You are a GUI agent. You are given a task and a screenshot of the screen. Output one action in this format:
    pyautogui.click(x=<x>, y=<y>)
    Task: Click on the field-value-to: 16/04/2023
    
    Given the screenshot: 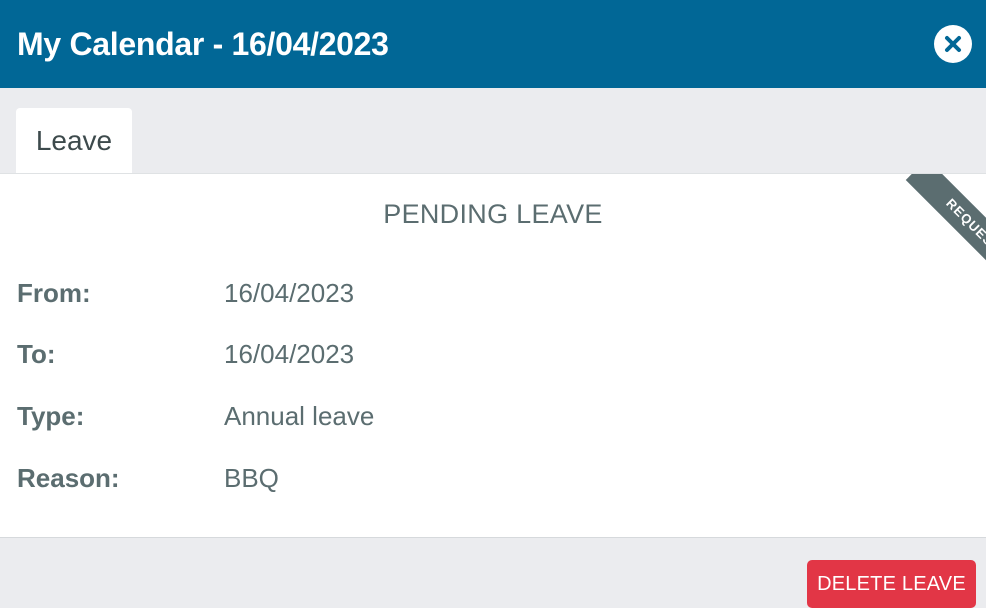 What is the action you would take?
    pyautogui.click(x=289, y=354)
    